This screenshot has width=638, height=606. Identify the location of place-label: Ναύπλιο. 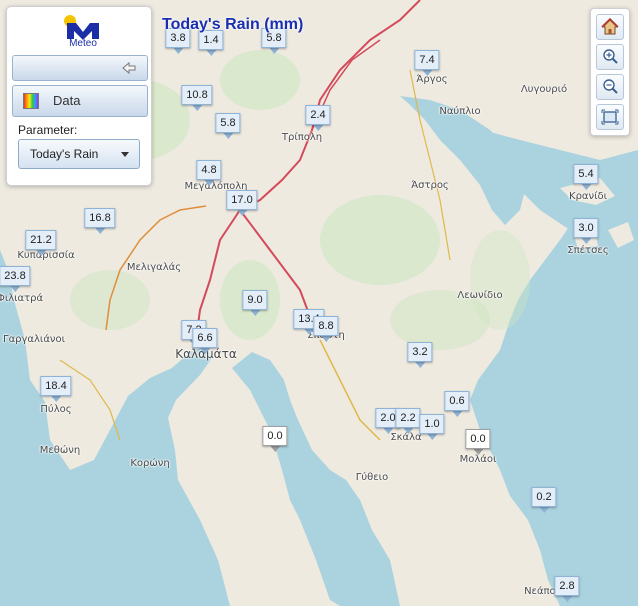
(460, 111).